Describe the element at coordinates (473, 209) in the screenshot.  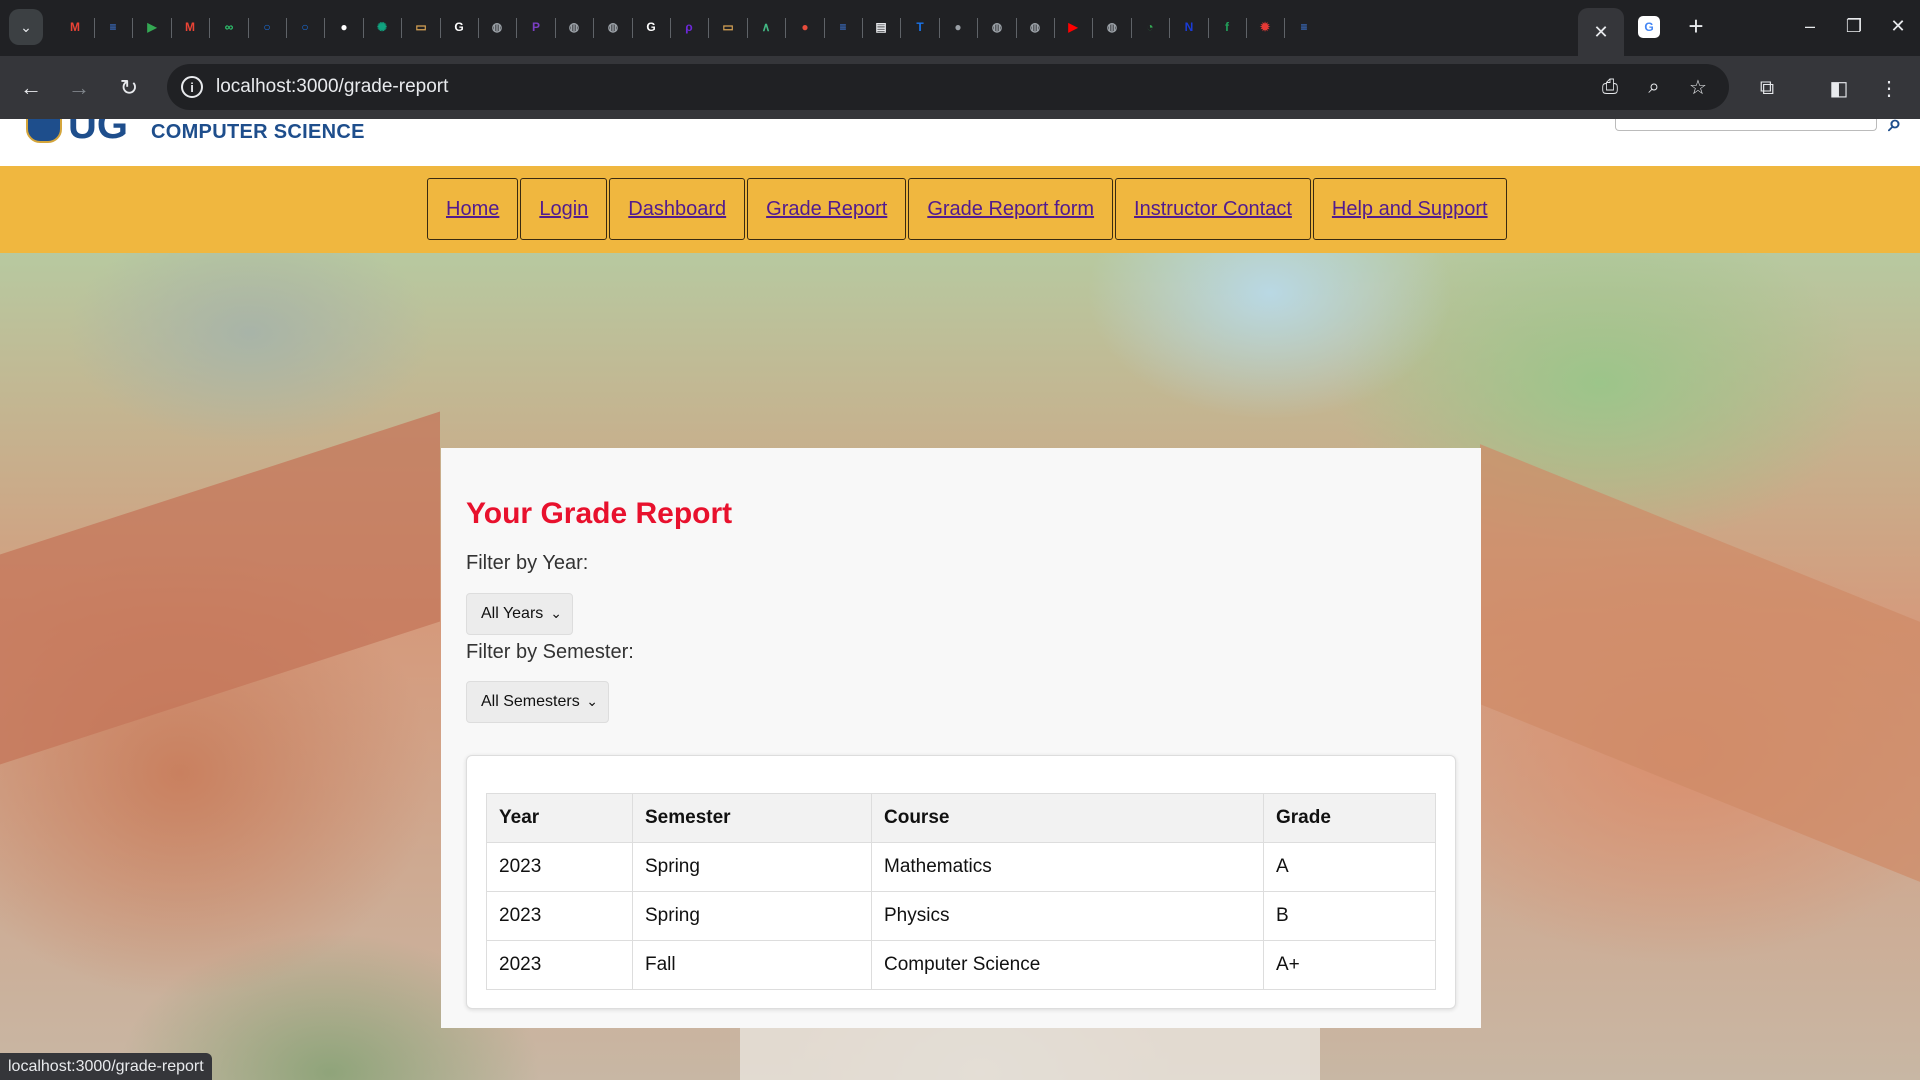
I see `nav-home: Home` at that location.